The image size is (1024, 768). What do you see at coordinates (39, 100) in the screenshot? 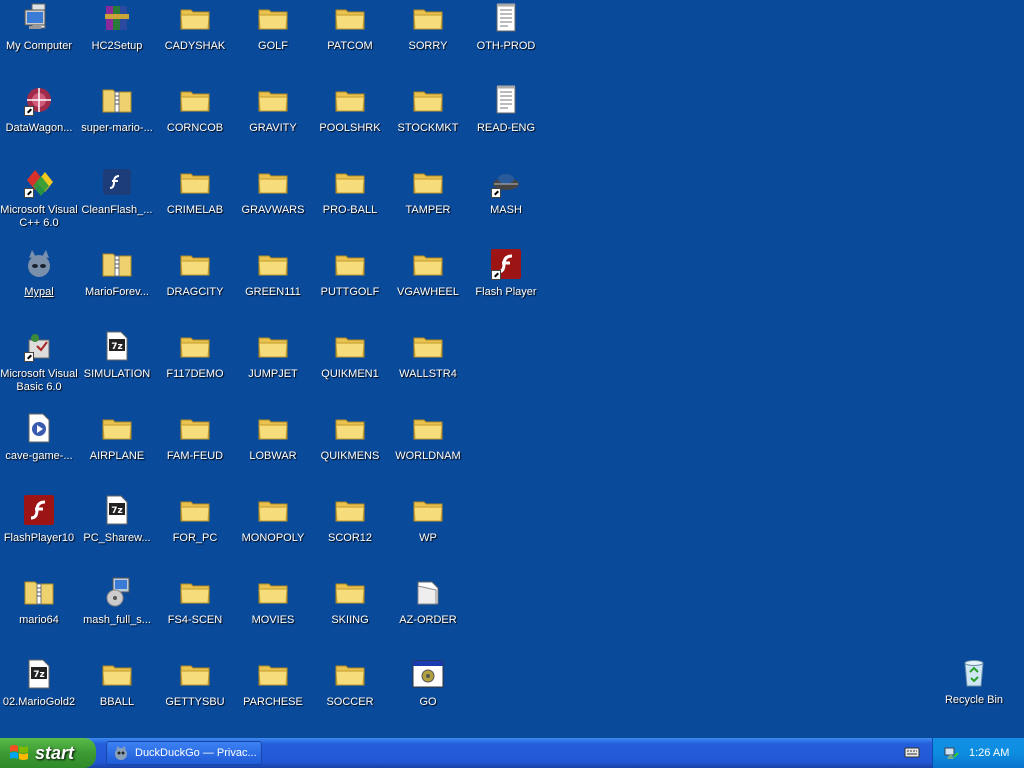
I see `datawagon-icon` at bounding box center [39, 100].